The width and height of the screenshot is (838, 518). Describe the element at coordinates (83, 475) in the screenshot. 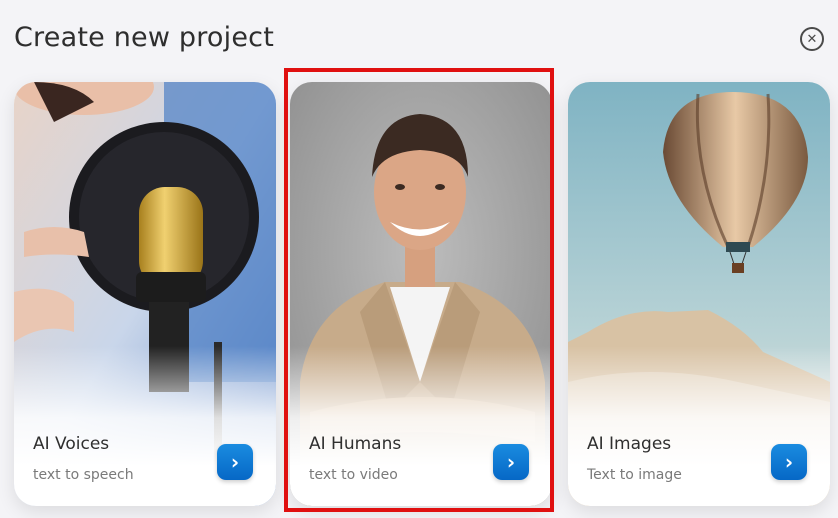

I see `card-subtitle: text to speech` at that location.